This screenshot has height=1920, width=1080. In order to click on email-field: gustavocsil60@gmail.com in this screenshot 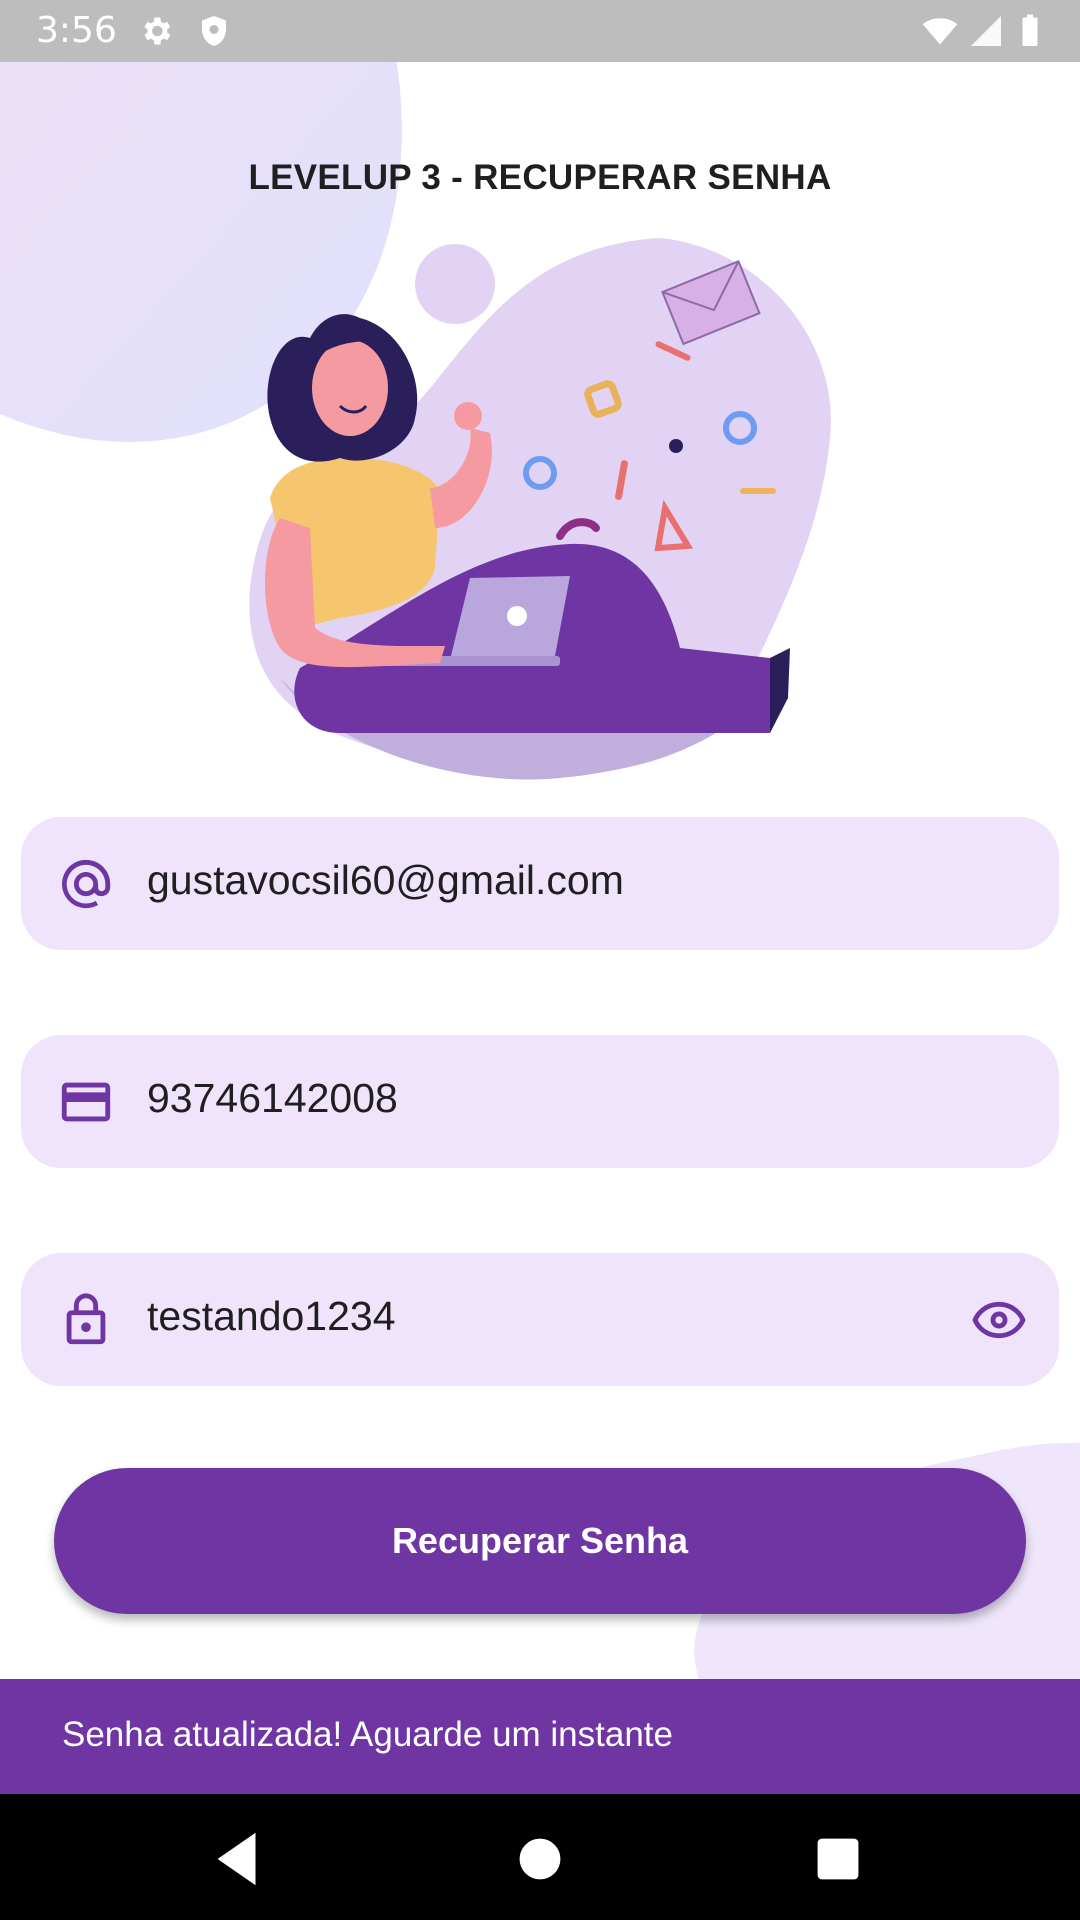, I will do `click(540, 883)`.